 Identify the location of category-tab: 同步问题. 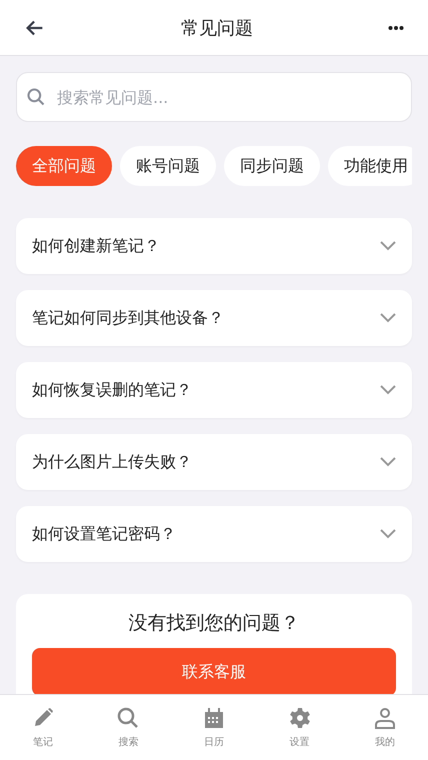
(272, 166).